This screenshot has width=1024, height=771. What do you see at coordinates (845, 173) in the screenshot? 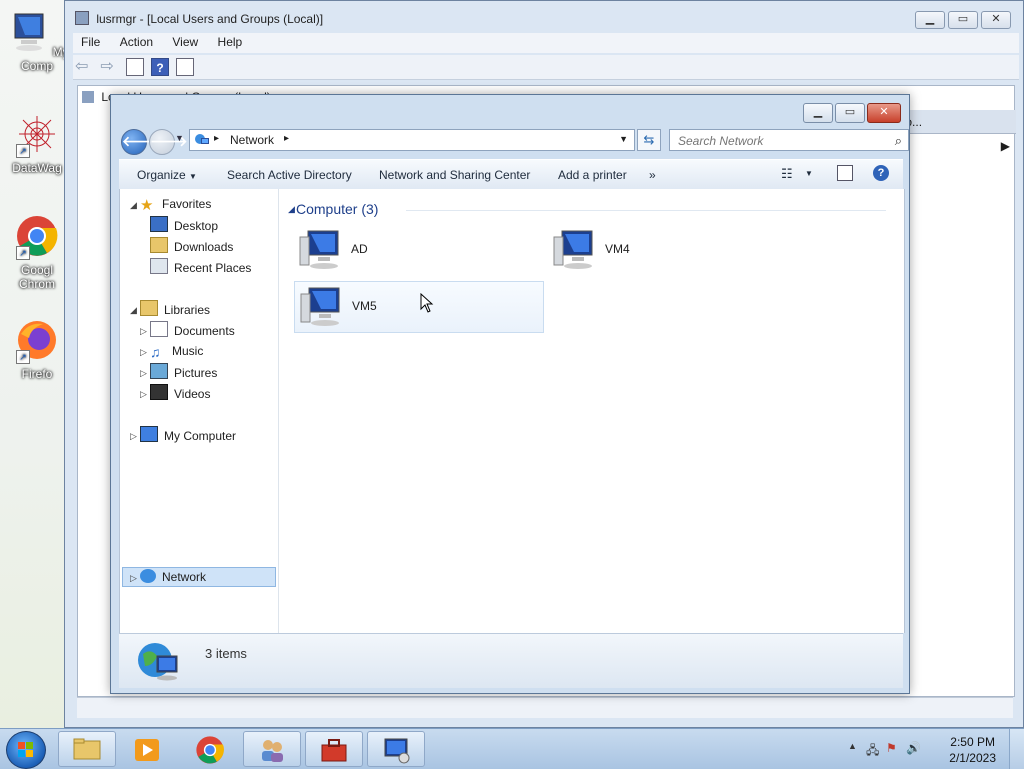
I see `preview-pane-icon` at bounding box center [845, 173].